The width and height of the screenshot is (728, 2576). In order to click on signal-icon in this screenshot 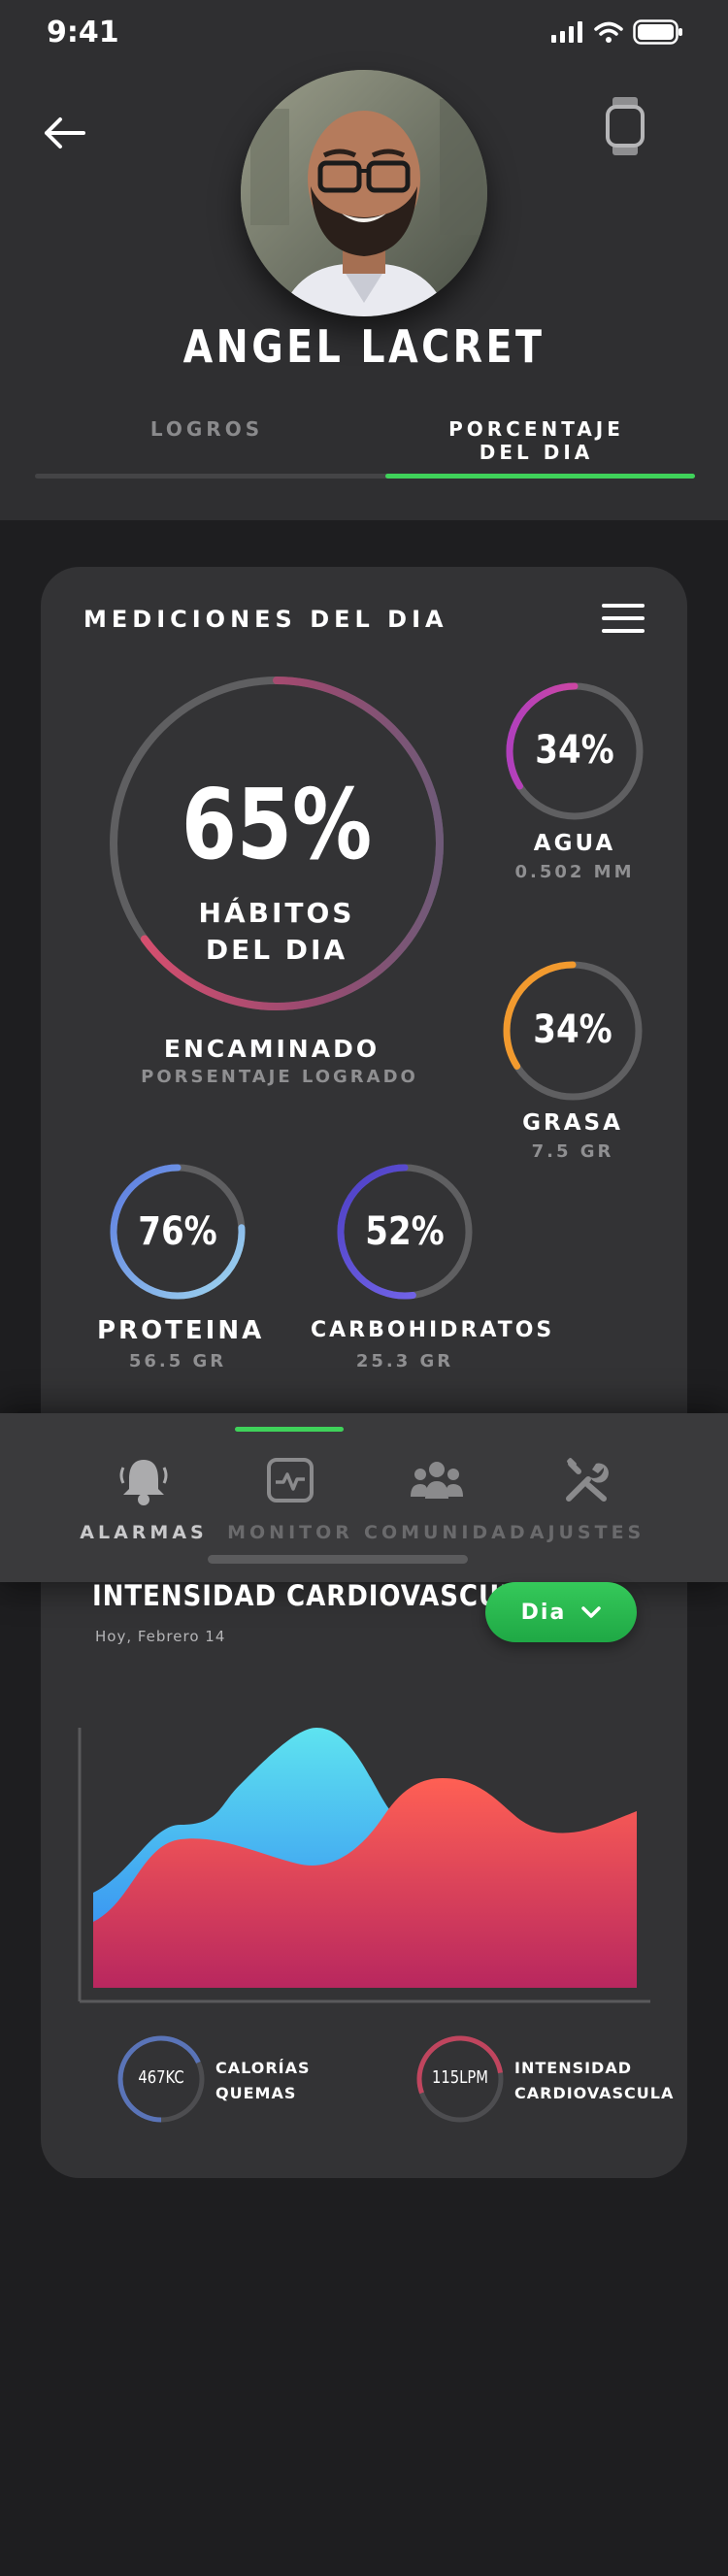, I will do `click(566, 32)`.